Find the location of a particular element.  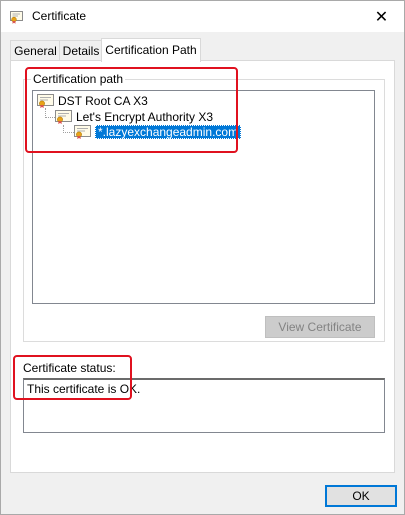

tab-general-label: General is located at coordinates (35, 51).